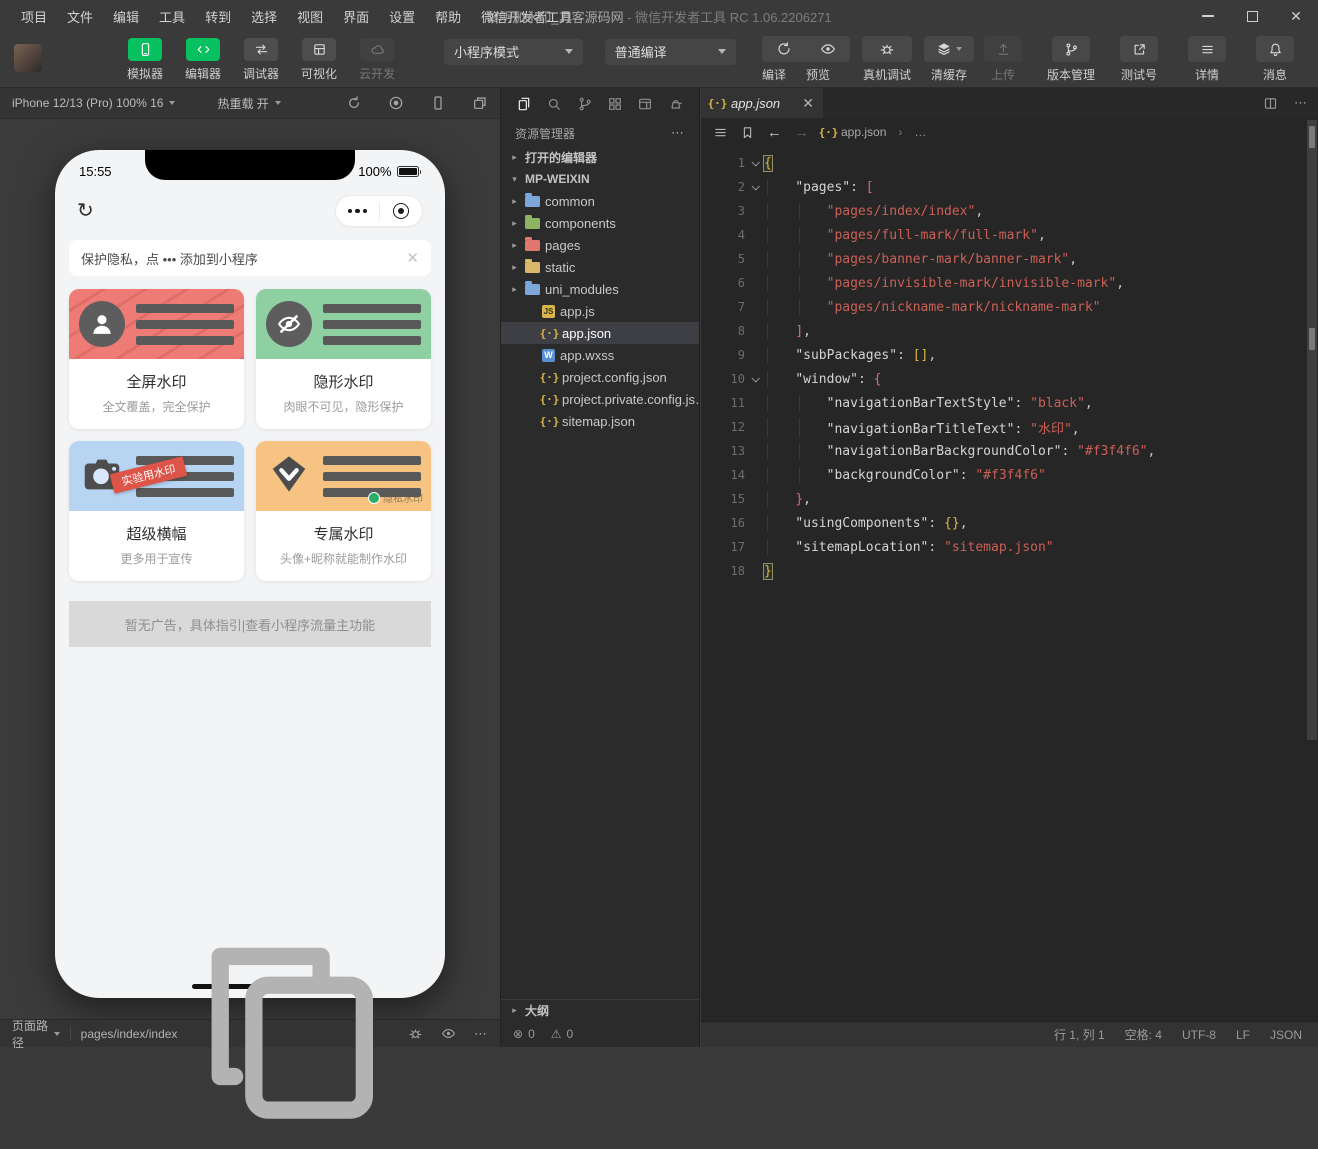 The image size is (1318, 1149). I want to click on explorer-more-icon: ⋯, so click(678, 133).